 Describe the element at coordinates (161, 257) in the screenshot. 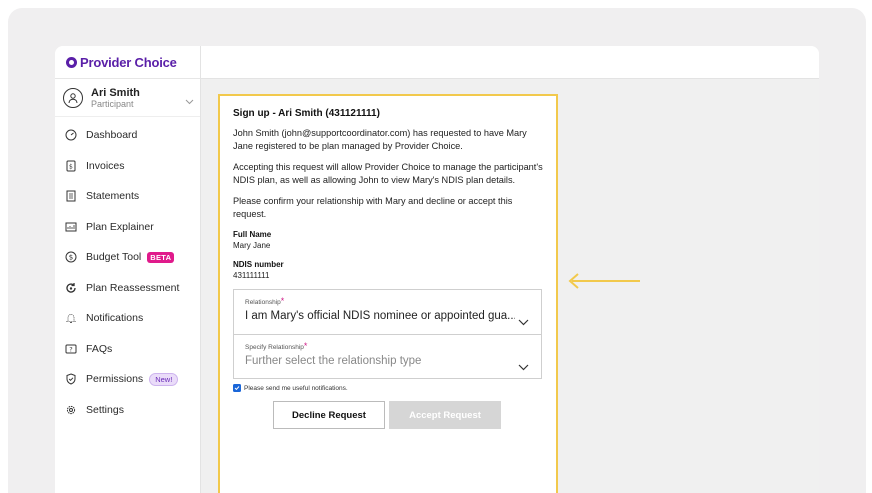

I see `beta-badge: BETA` at that location.